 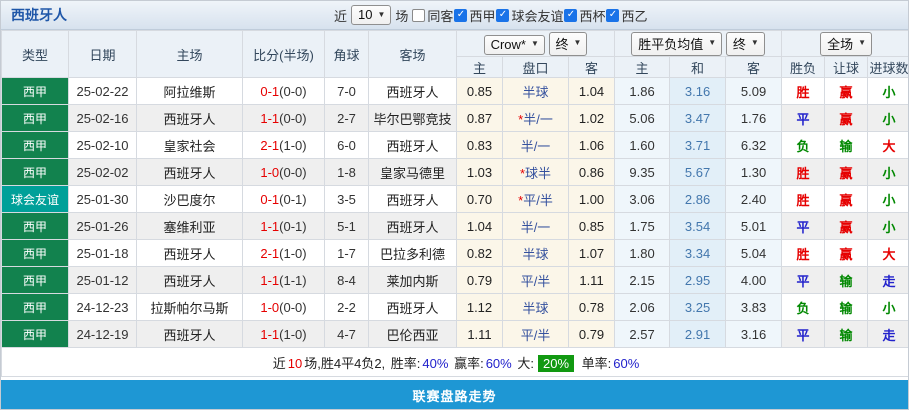 What do you see at coordinates (592, 16) in the screenshot?
I see `filter-checkbox-label: 西杯` at bounding box center [592, 16].